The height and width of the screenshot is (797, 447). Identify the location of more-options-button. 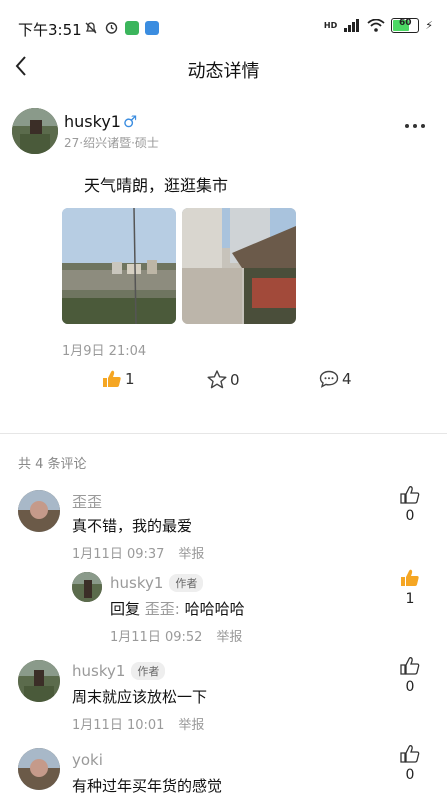
(415, 125).